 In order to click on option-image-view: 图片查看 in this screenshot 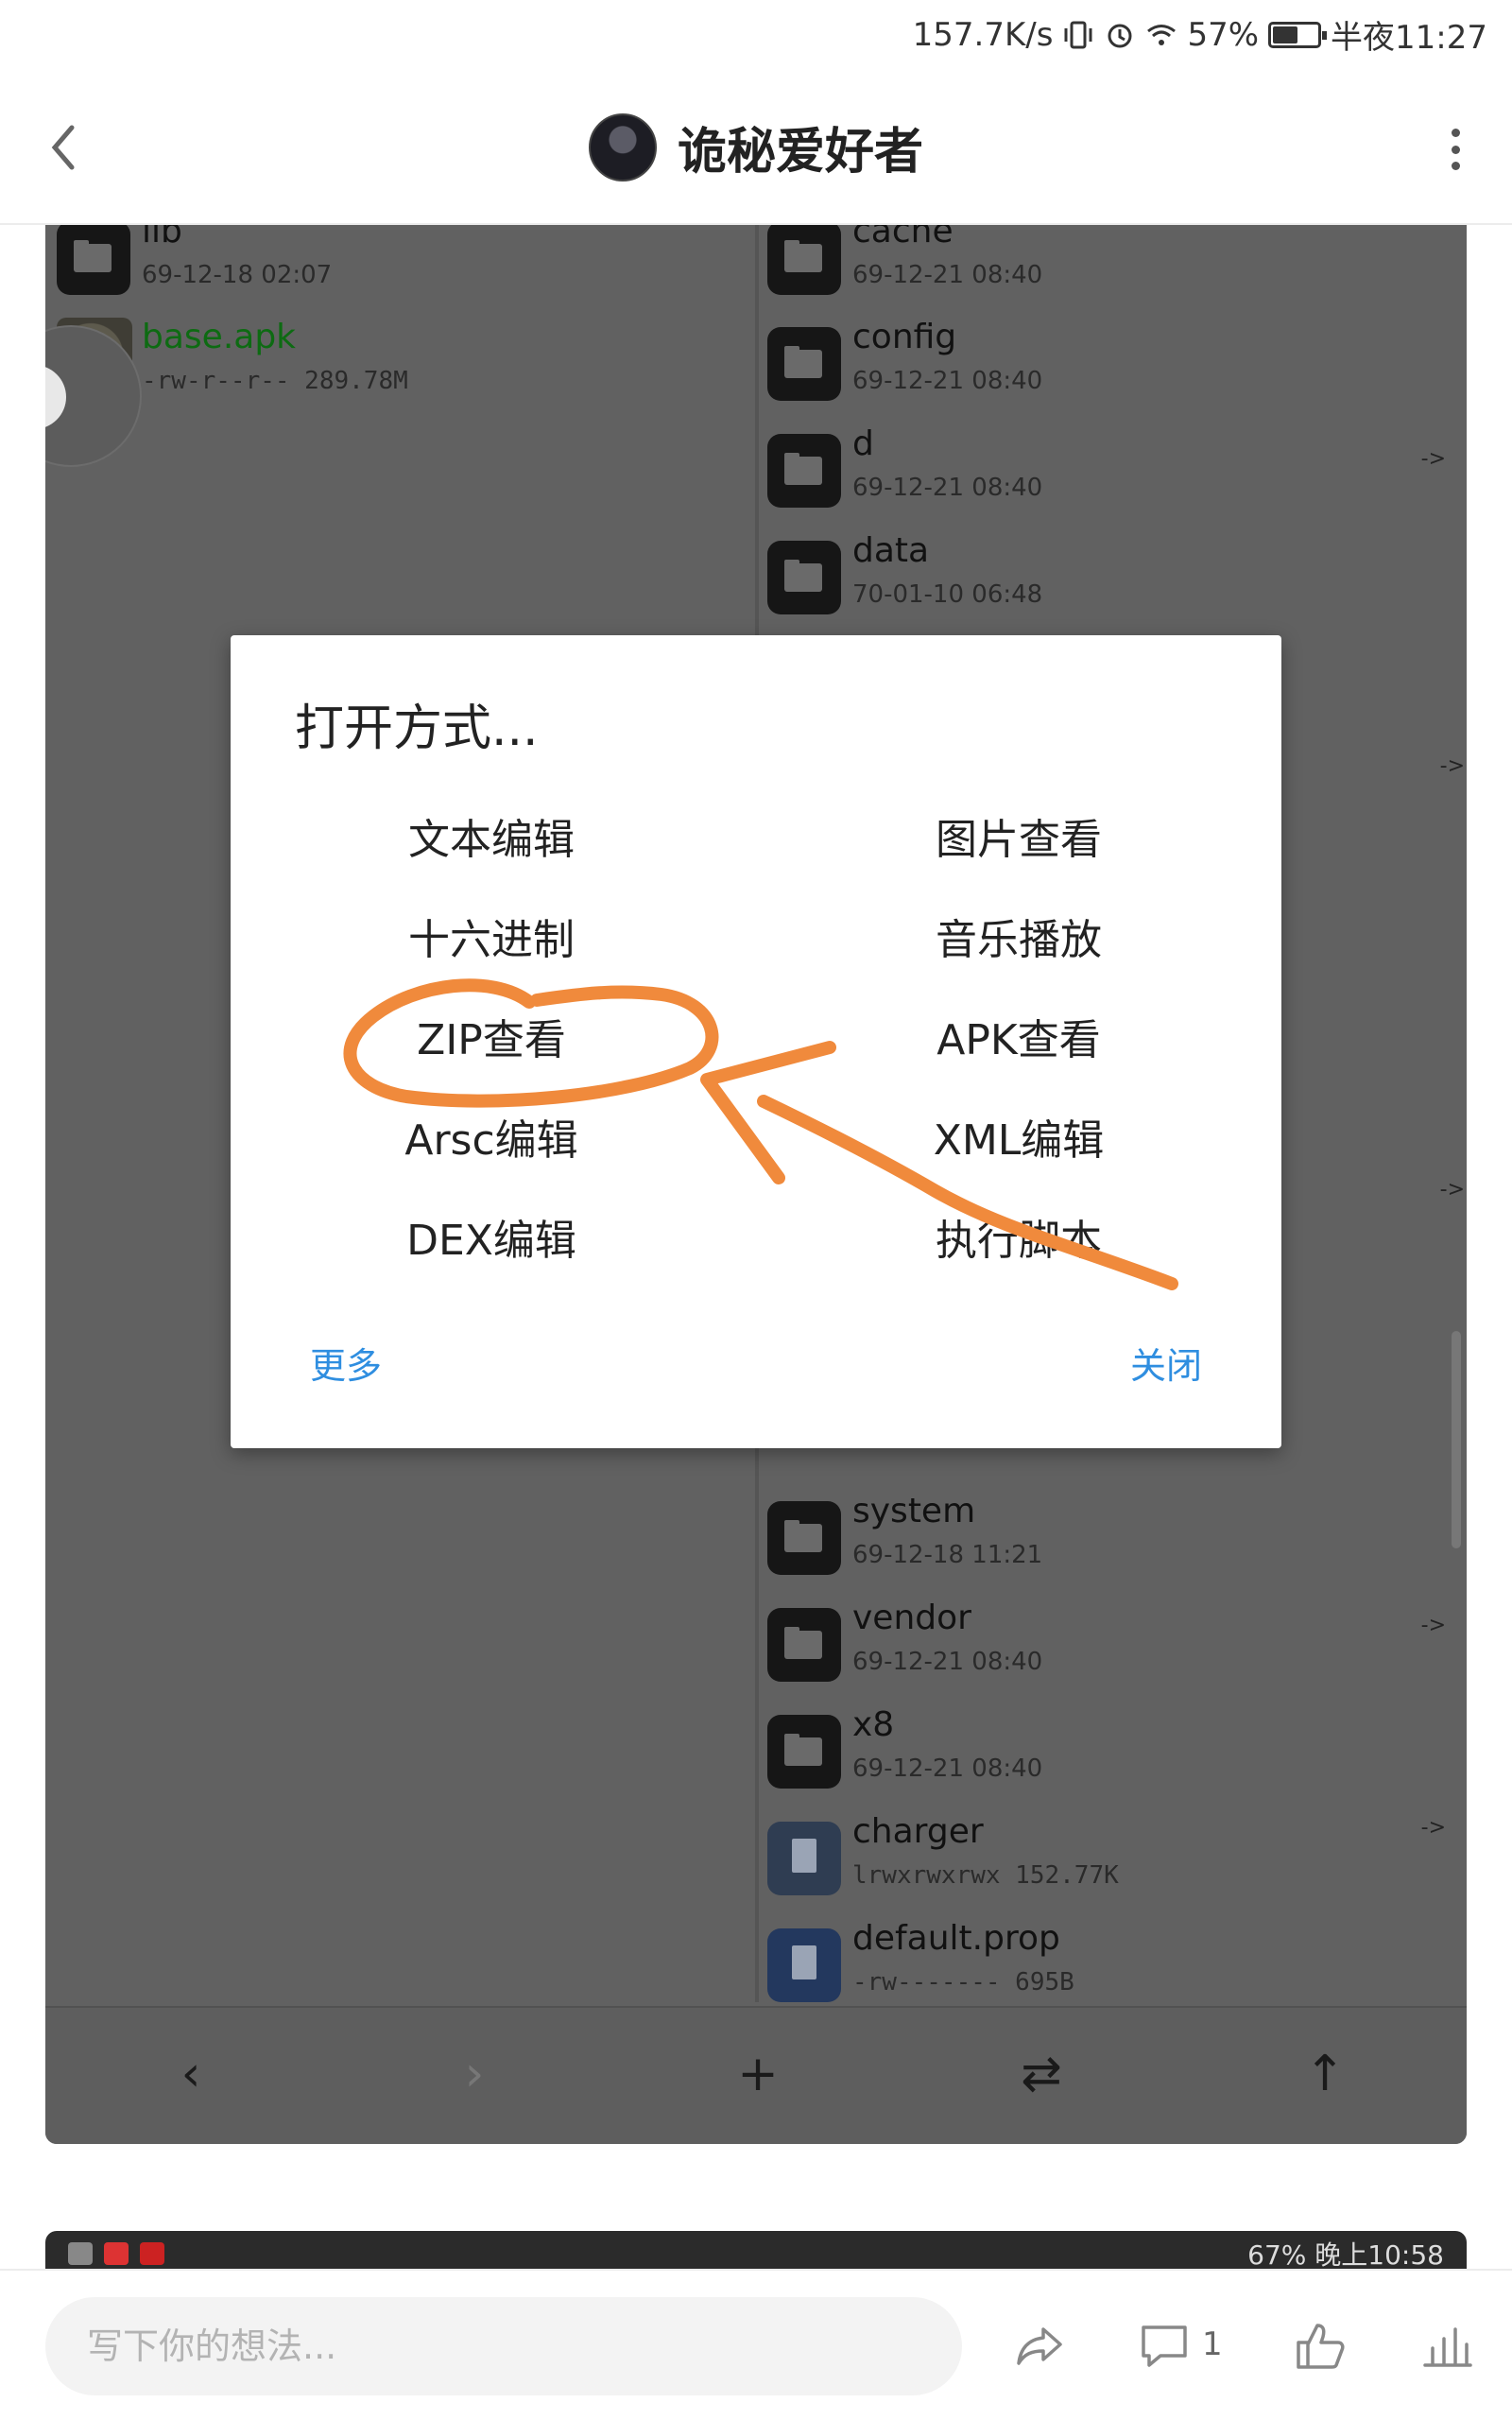, I will do `click(1018, 835)`.